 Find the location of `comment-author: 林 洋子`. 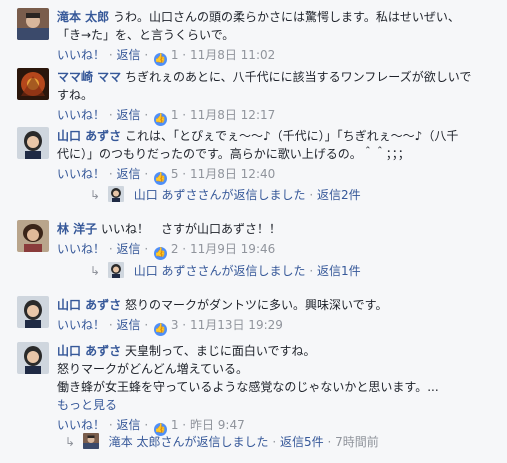

comment-author: 林 洋子 is located at coordinates (77, 229).